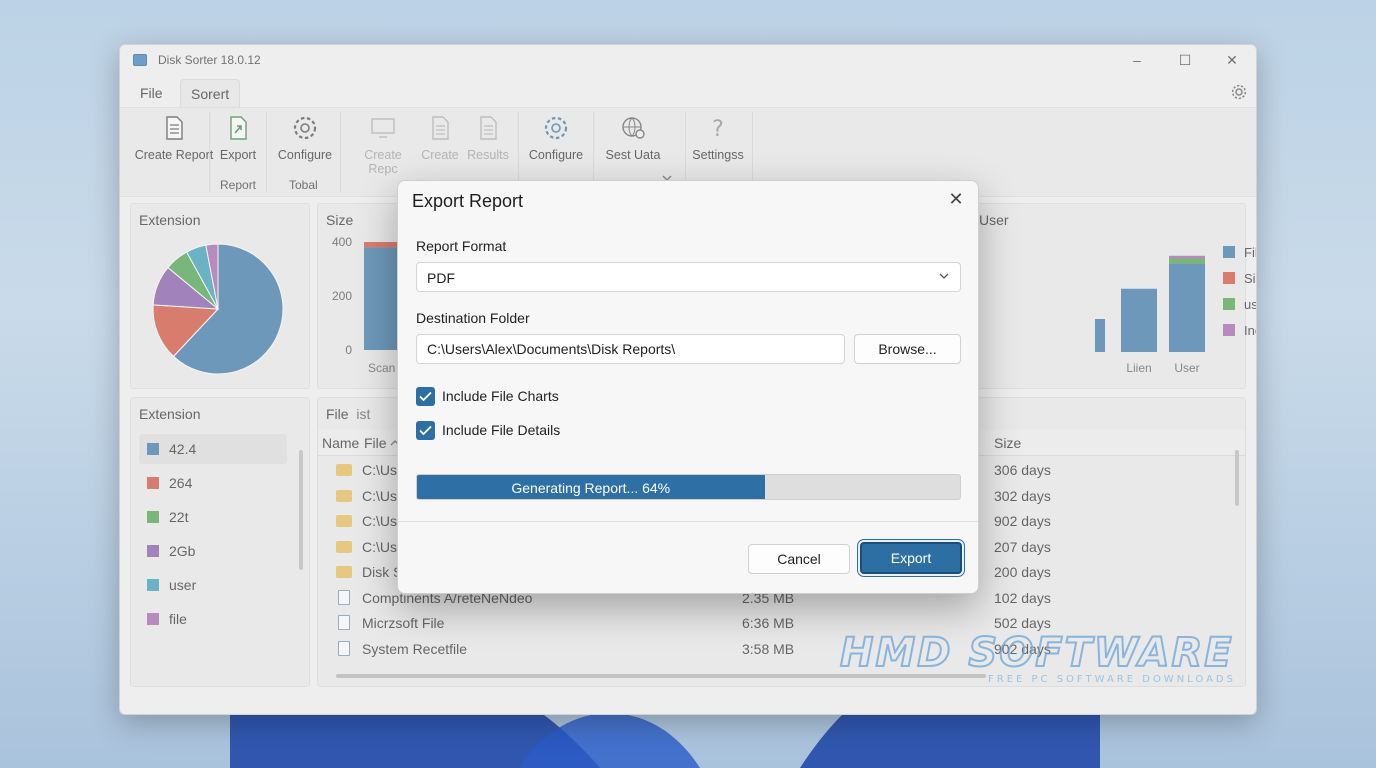 Image resolution: width=1376 pixels, height=768 pixels. Describe the element at coordinates (944, 276) in the screenshot. I see `chevron-down-icon` at that location.